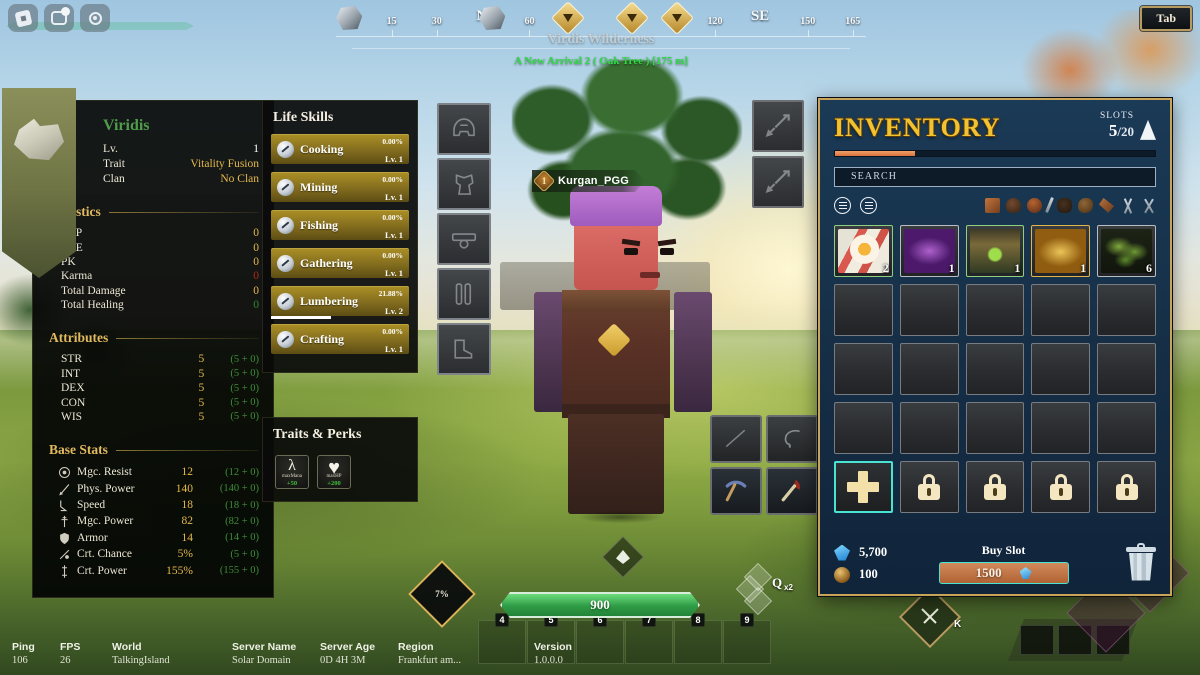 The height and width of the screenshot is (675, 1200). Describe the element at coordinates (340, 225) in the screenshot. I see `life-skill-fishing: Fishing 0.00% Lv. 1` at that location.